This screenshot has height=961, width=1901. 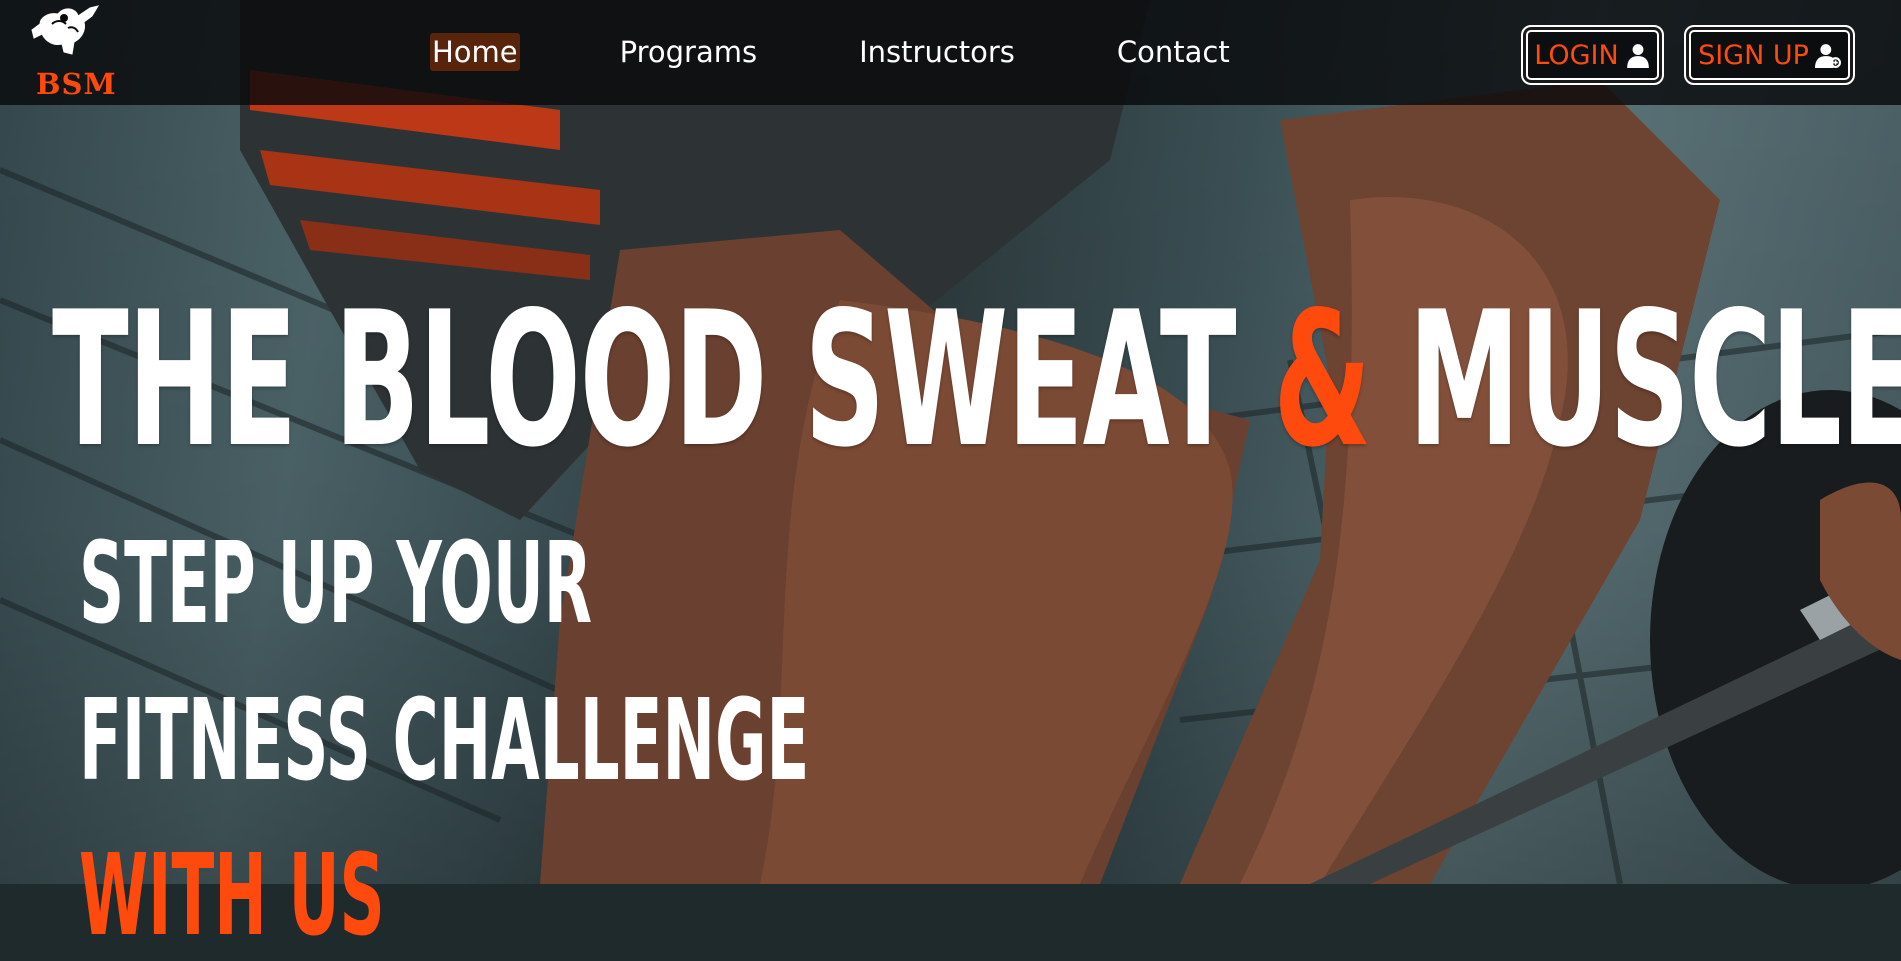 I want to click on hero-title-ampersand: &, so click(x=1322, y=379).